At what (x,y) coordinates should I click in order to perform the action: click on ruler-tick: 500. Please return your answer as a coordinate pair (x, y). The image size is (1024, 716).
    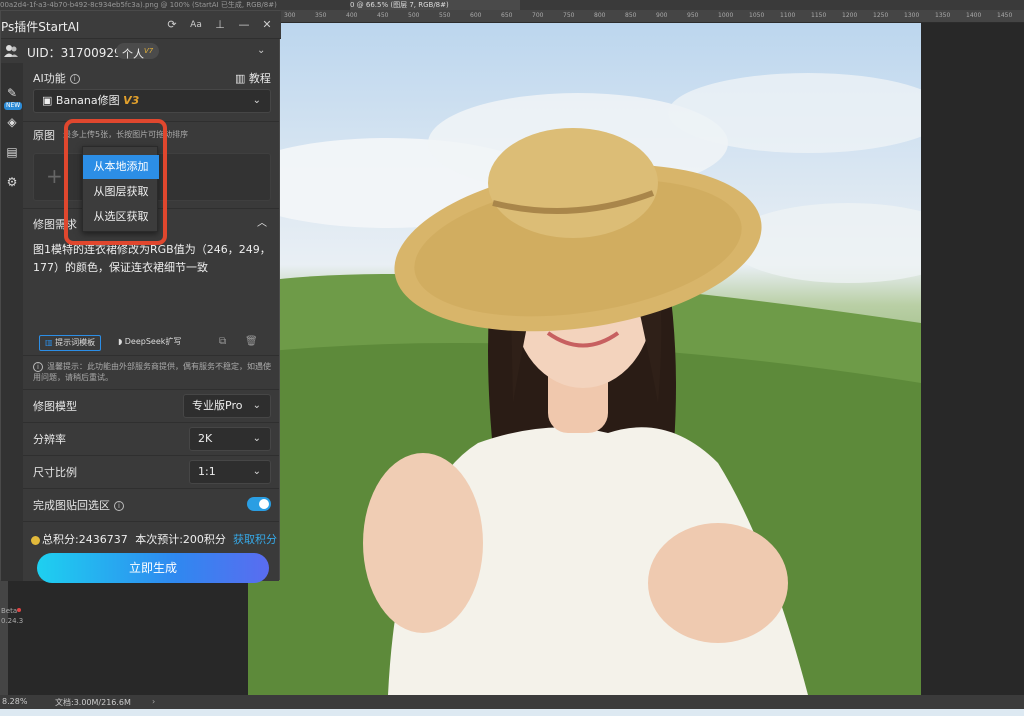
    Looking at the image, I should click on (414, 15).